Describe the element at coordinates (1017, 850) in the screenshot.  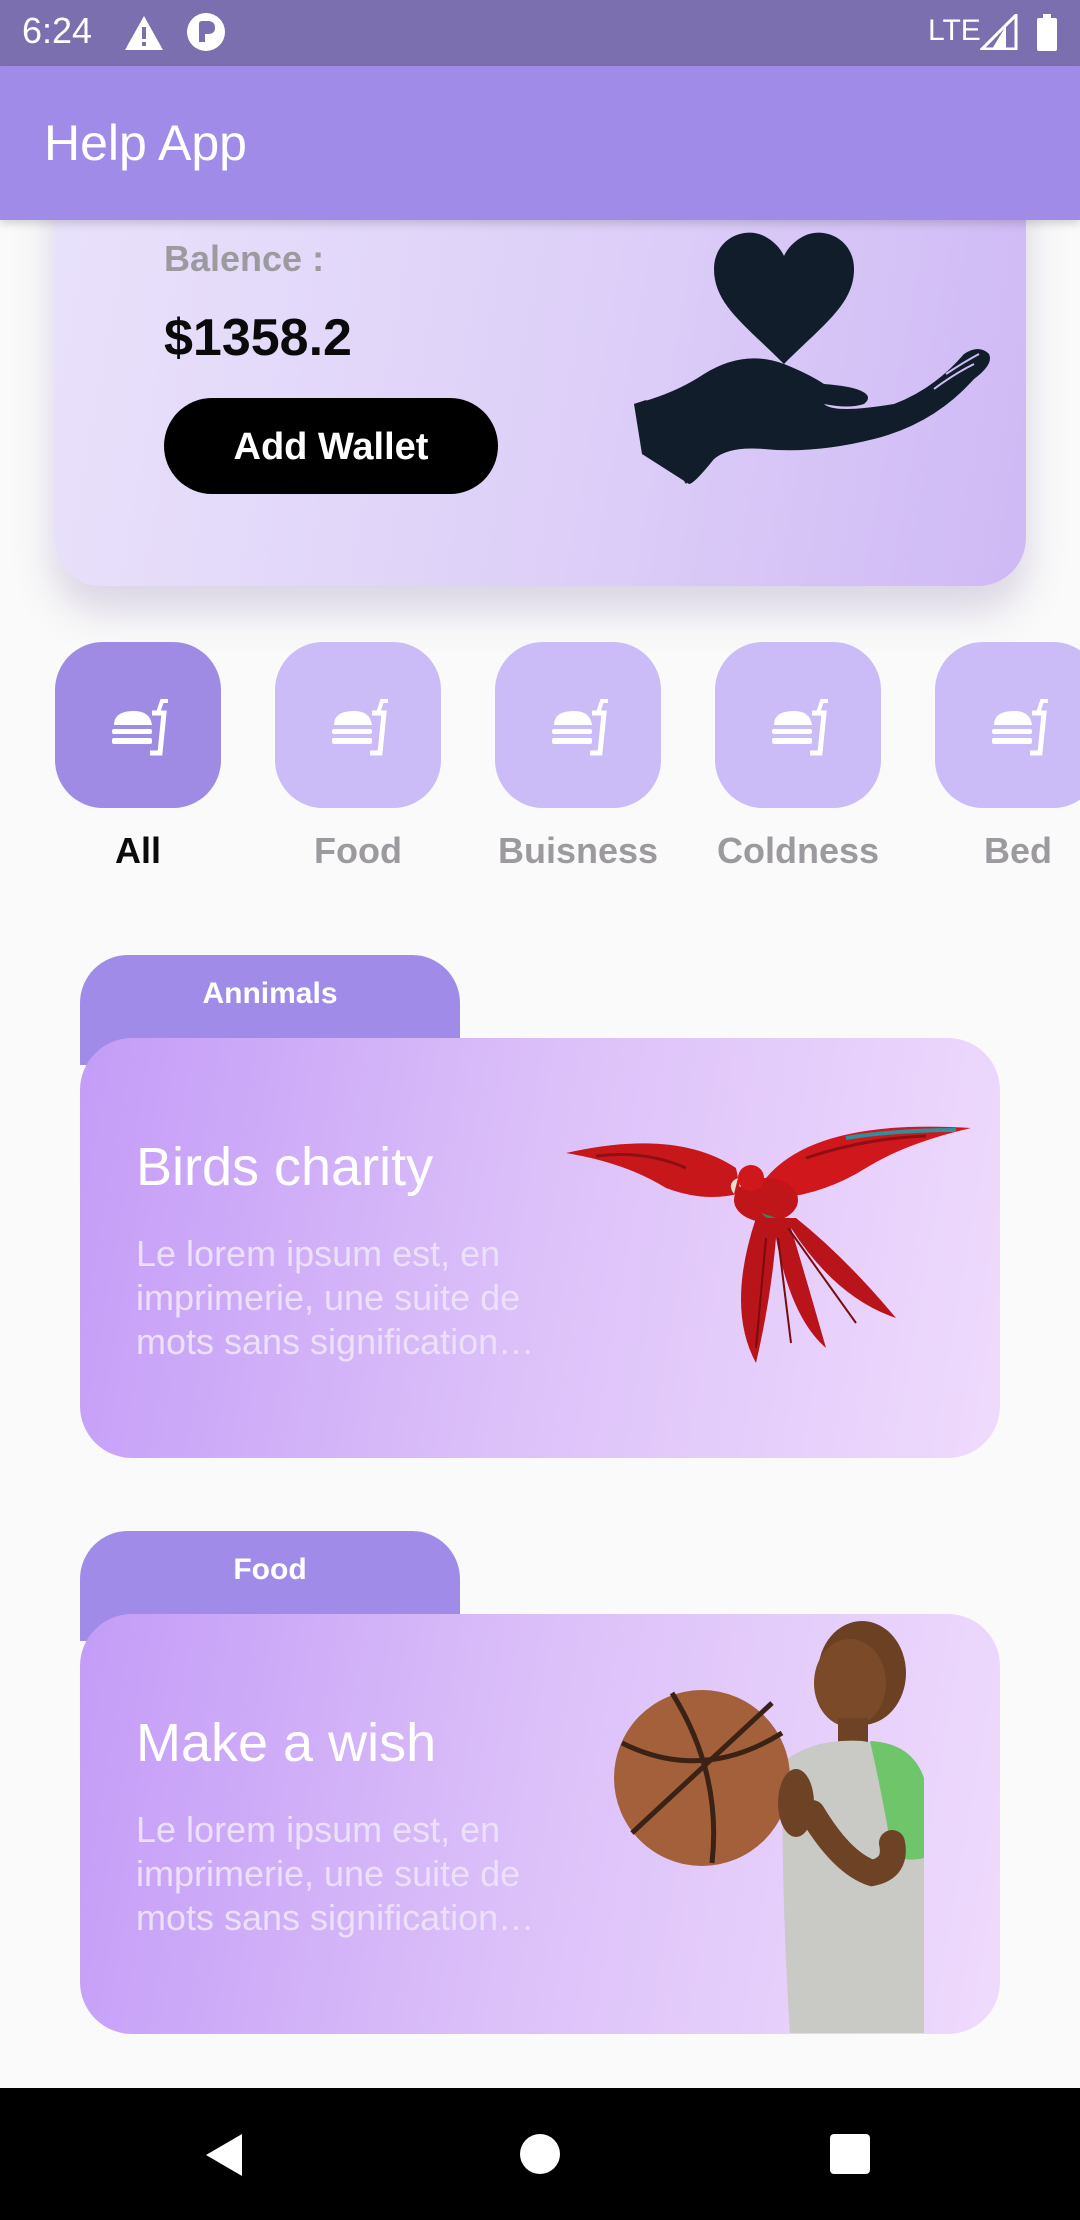
I see `category-label: Bed` at that location.